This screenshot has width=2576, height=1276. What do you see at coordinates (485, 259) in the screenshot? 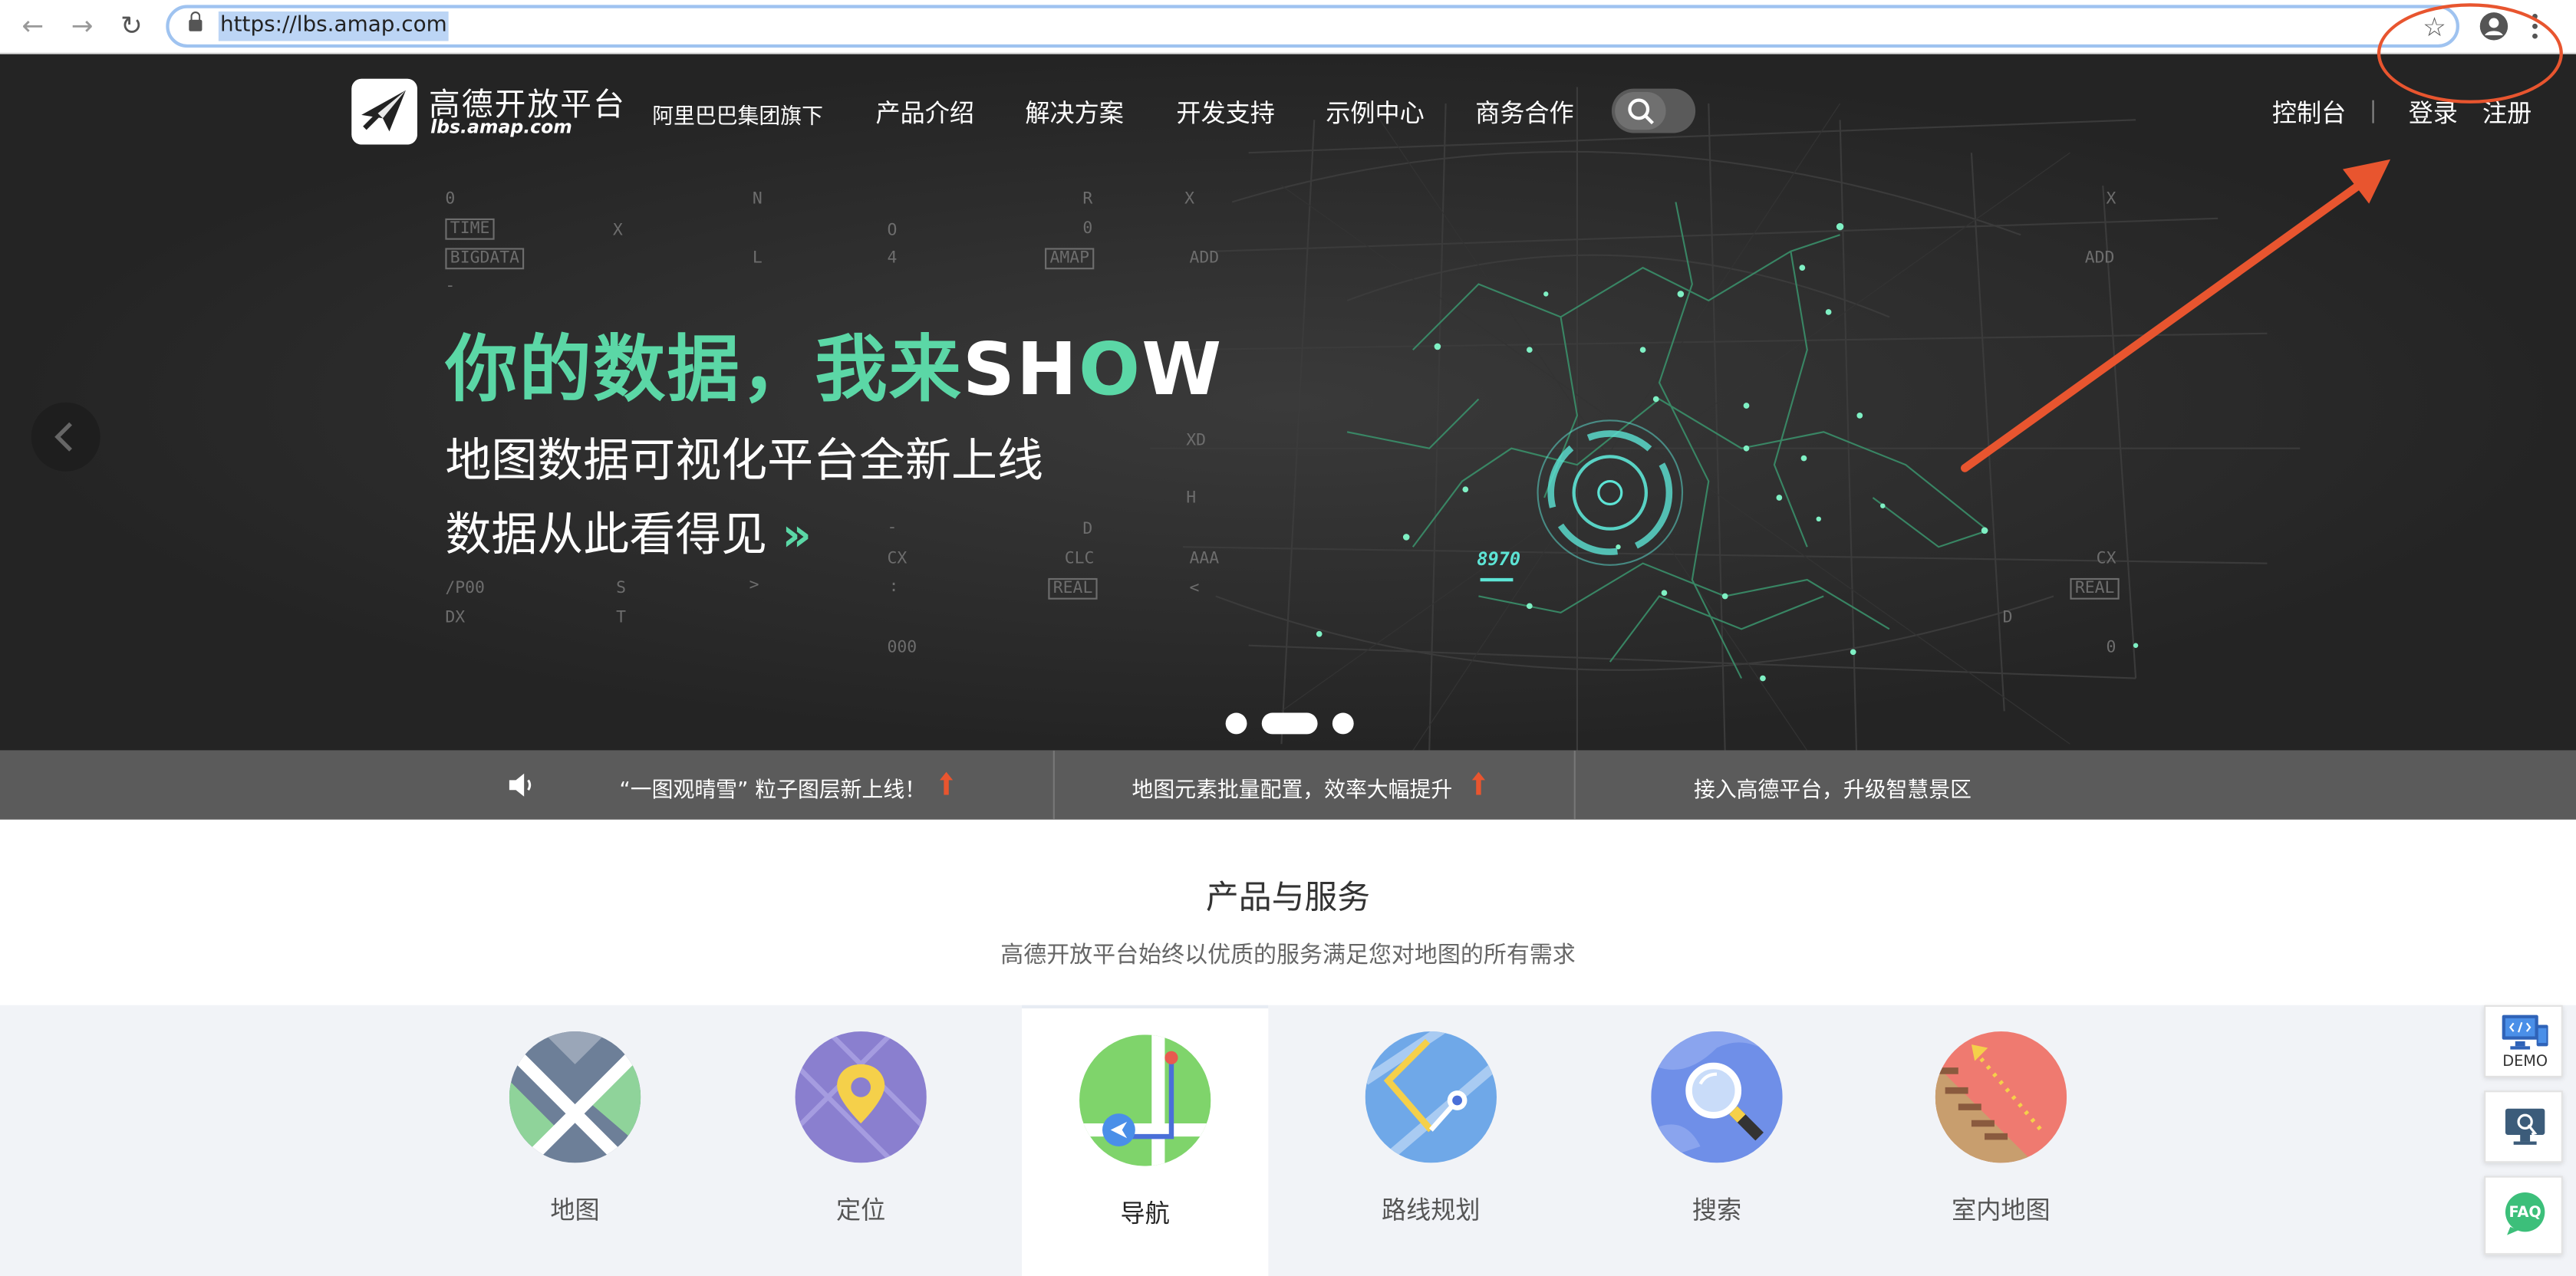
I see `deco-text: BIGDATA` at bounding box center [485, 259].